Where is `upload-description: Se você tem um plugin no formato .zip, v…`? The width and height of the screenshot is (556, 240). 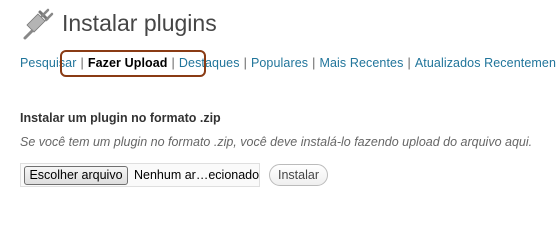
upload-description: Se você tem um plugin no formato .zip, v… is located at coordinates (276, 142).